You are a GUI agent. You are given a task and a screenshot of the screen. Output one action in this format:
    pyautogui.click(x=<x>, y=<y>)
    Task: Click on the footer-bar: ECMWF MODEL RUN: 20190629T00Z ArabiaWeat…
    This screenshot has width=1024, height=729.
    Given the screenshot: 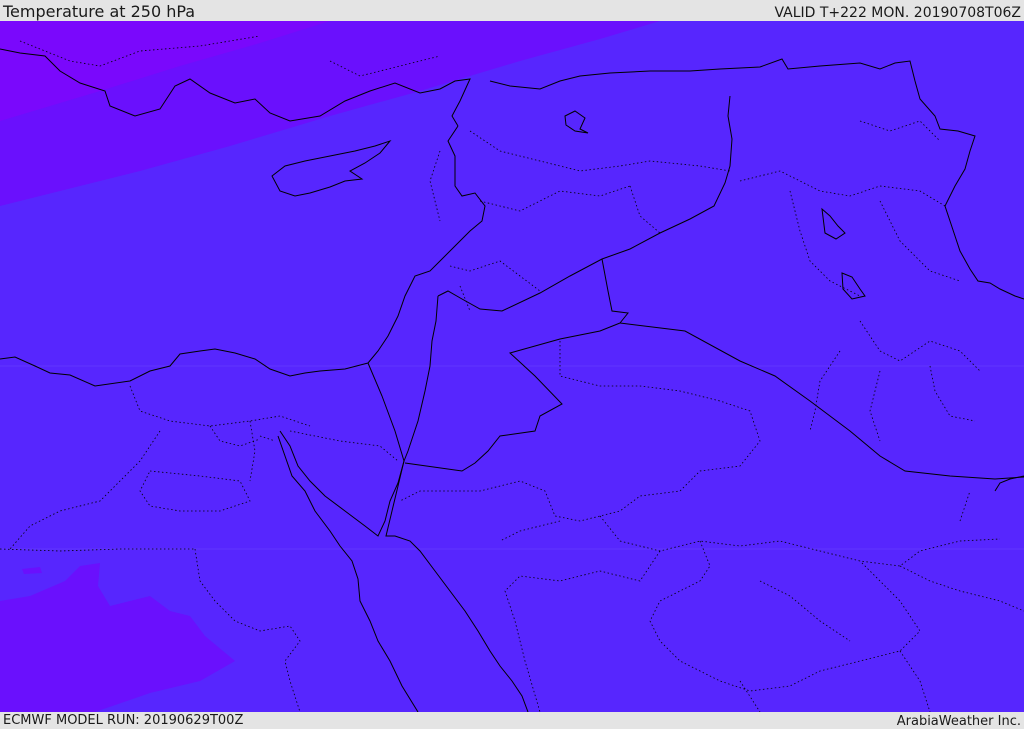 What is the action you would take?
    pyautogui.click(x=512, y=720)
    